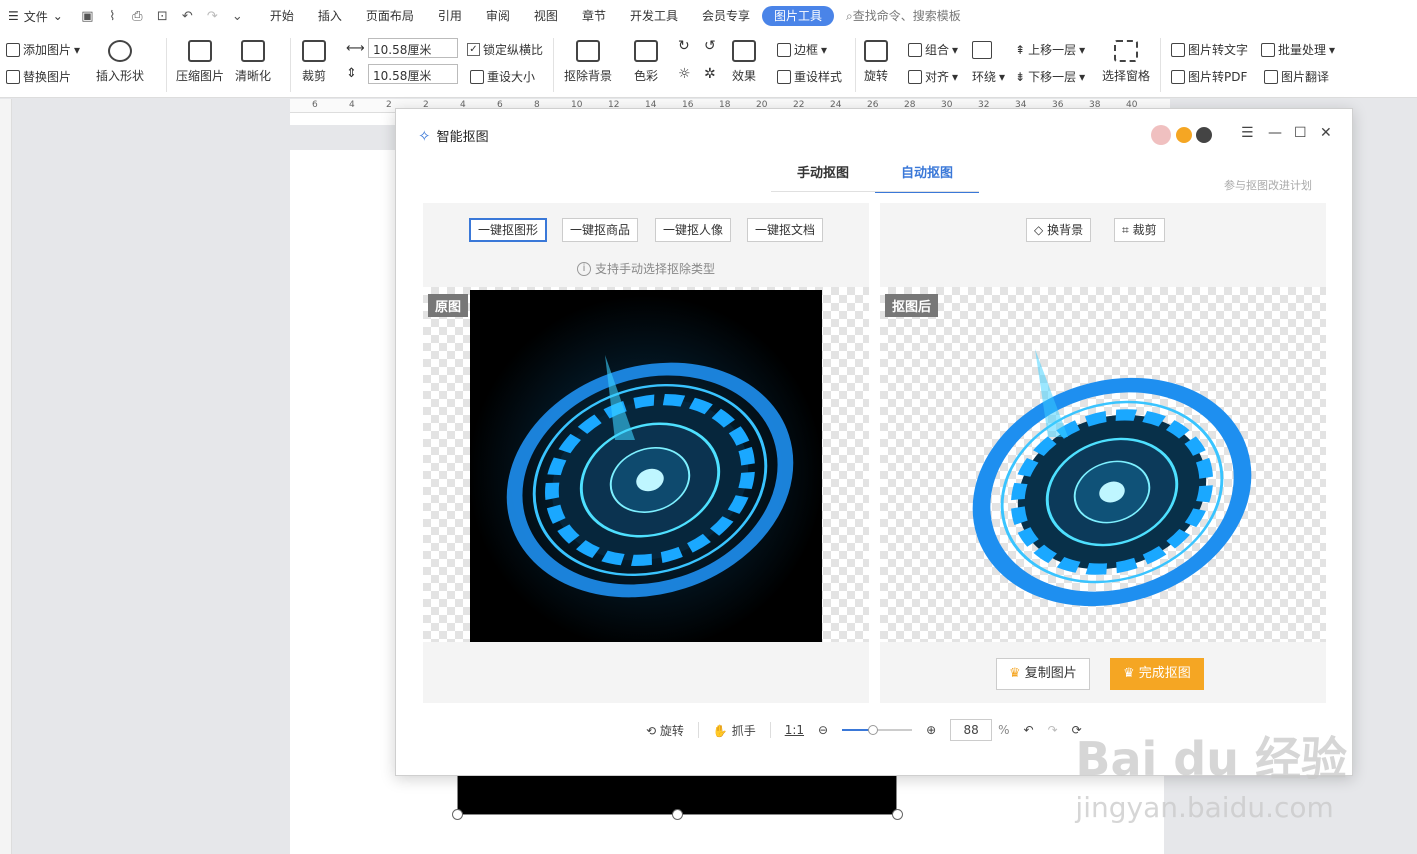 The image size is (1417, 854). Describe the element at coordinates (794, 730) in the screenshot. I see `actual-size-button: 1:1` at that location.